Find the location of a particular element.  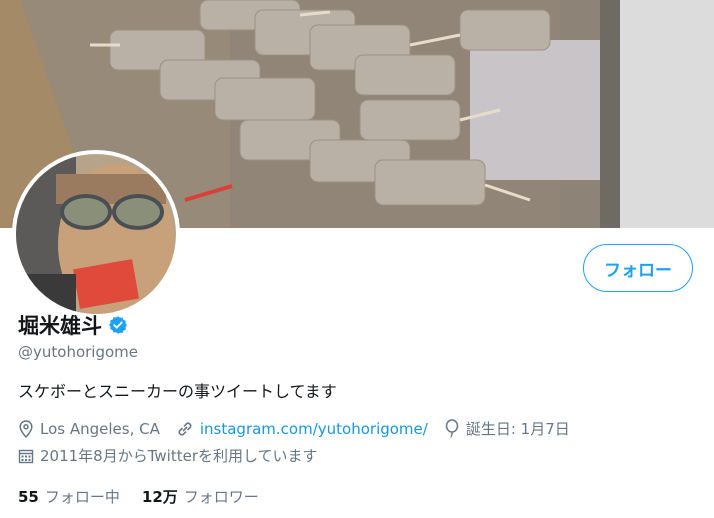

profile-website: instagram.com/yutohorigome/ is located at coordinates (302, 429).